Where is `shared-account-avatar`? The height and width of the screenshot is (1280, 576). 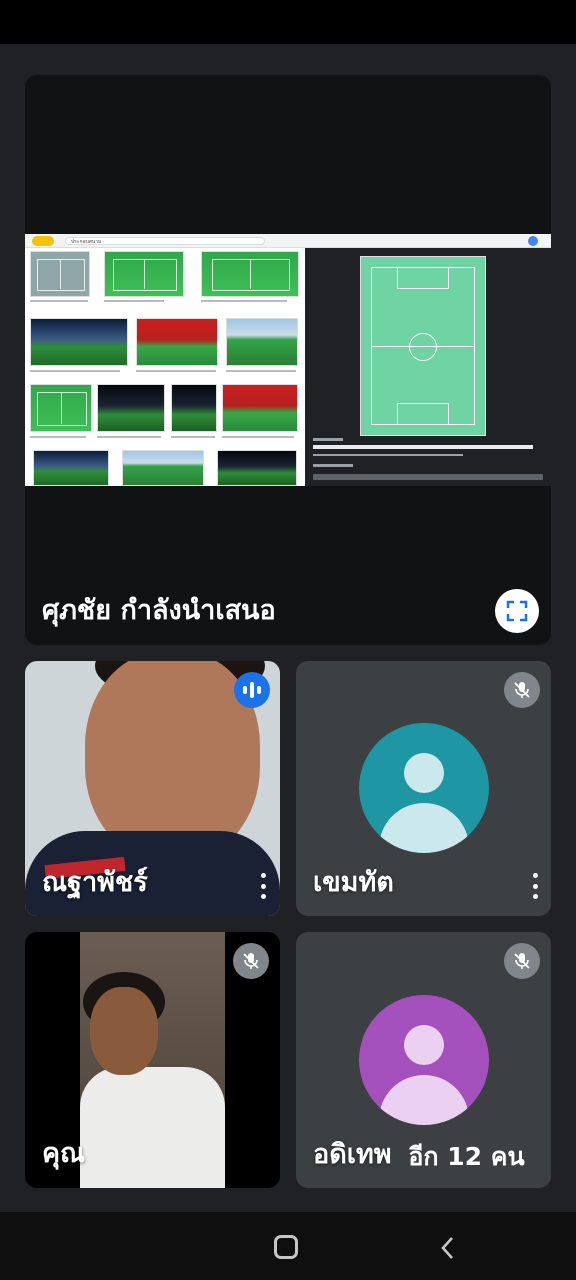
shared-account-avatar is located at coordinates (533, 241).